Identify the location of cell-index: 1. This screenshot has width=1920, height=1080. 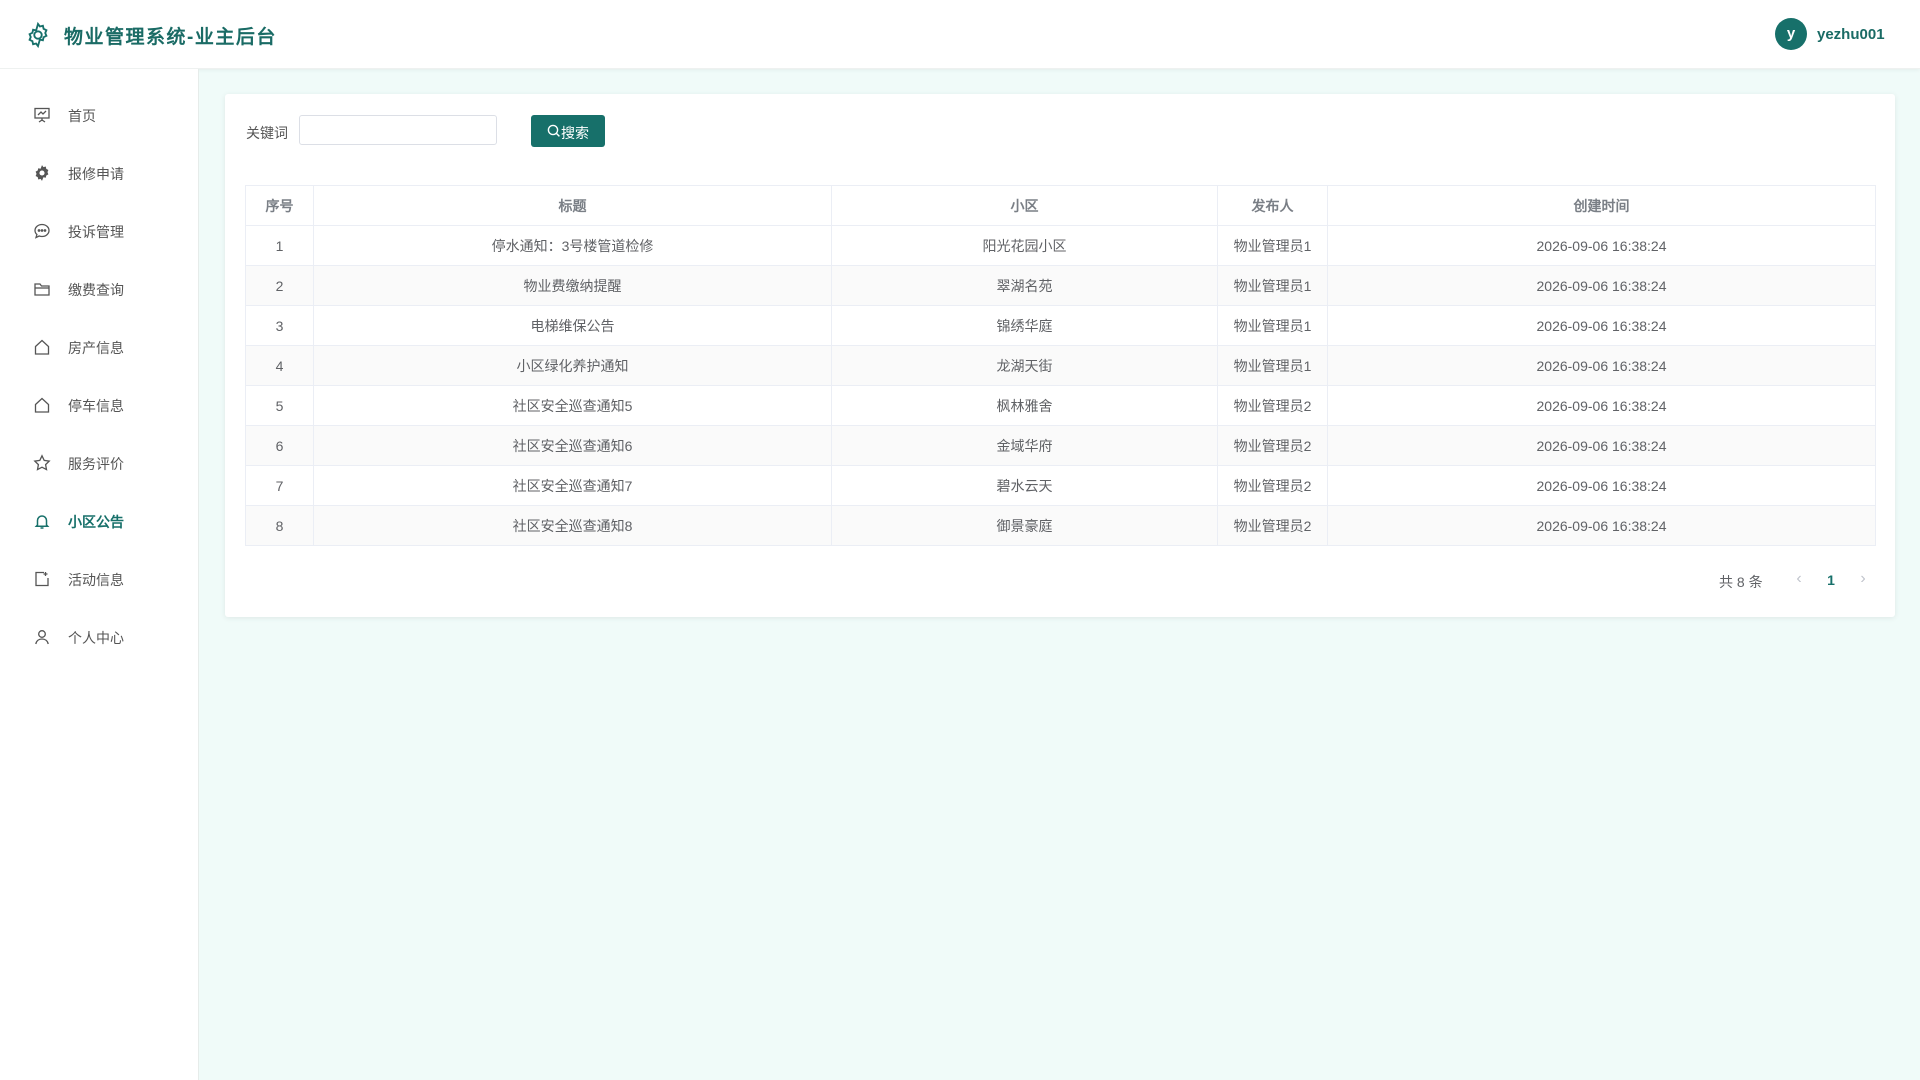
(279, 245).